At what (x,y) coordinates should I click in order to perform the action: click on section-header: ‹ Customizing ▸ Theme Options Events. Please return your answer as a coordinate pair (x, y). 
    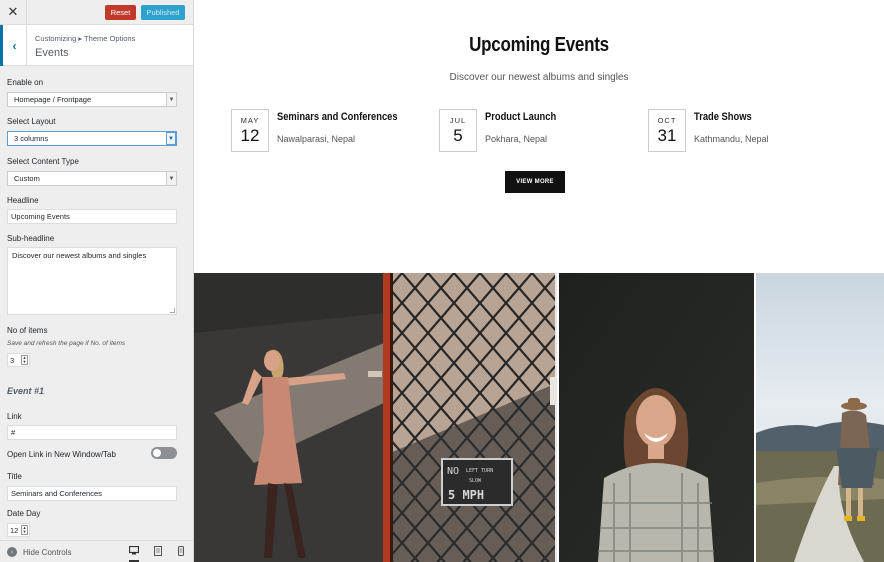
    Looking at the image, I should click on (96, 45).